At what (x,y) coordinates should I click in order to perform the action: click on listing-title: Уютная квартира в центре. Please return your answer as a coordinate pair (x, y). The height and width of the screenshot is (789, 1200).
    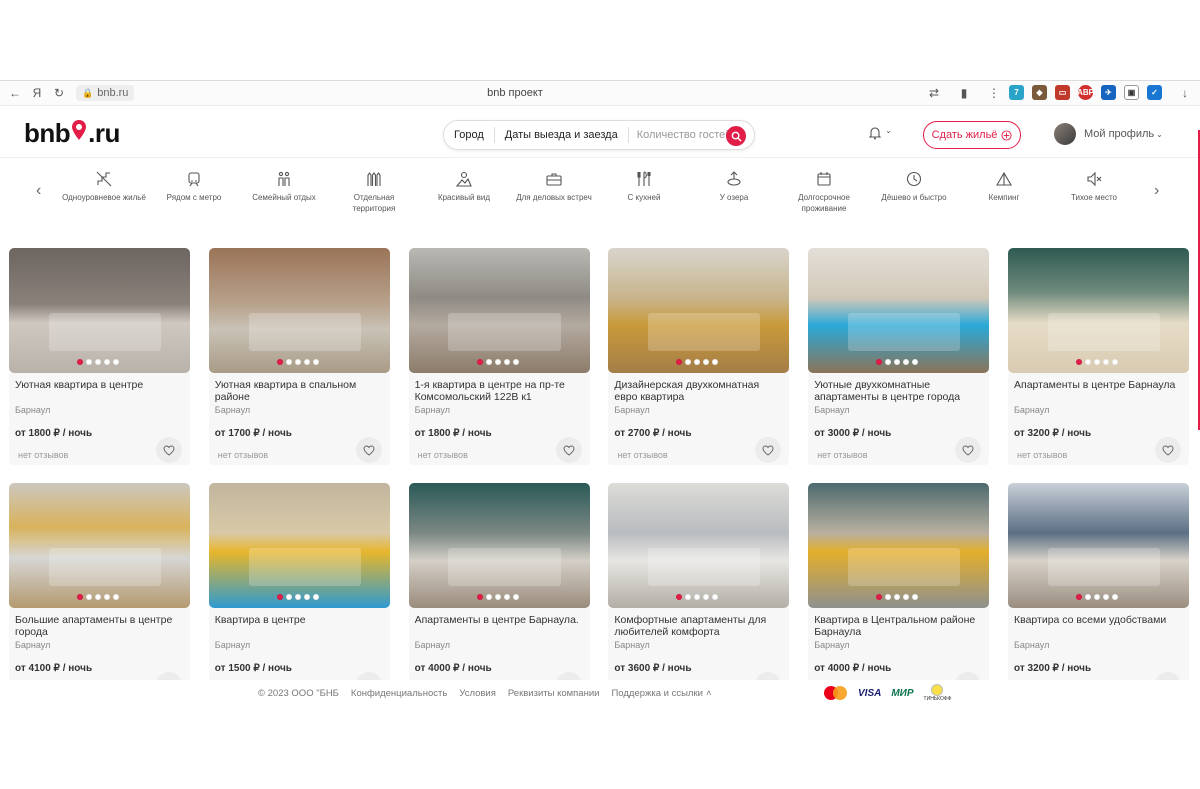
    Looking at the image, I should click on (99, 391).